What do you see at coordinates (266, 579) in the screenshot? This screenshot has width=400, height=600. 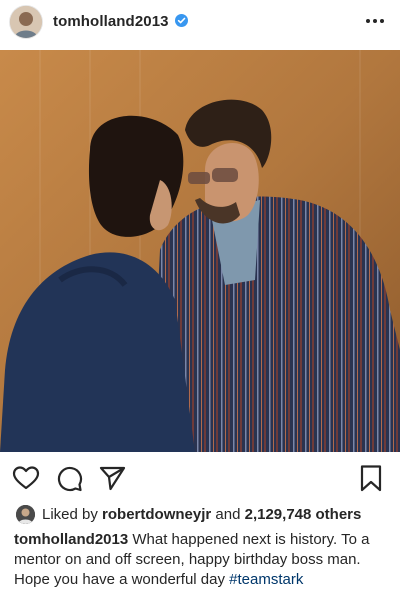 I see `caption-hashtag: #teamstark` at bounding box center [266, 579].